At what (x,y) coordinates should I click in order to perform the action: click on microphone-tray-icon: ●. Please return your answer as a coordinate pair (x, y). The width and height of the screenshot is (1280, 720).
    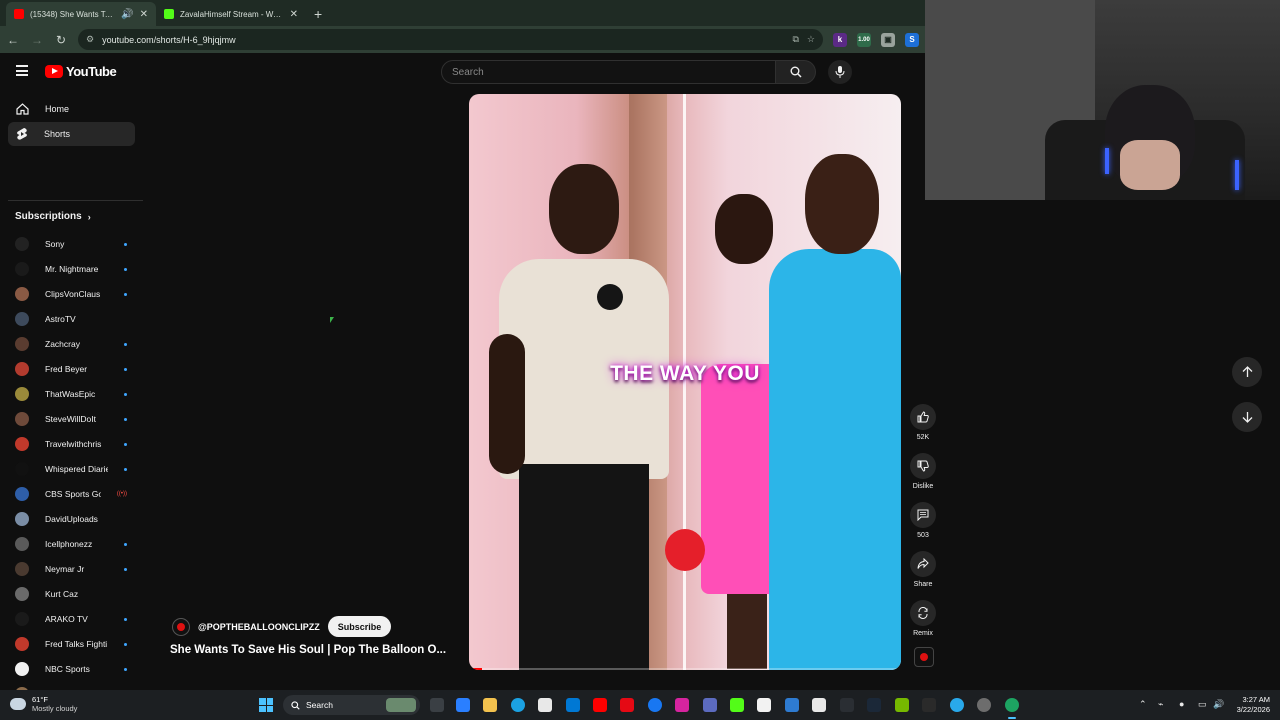
    Looking at the image, I should click on (1181, 704).